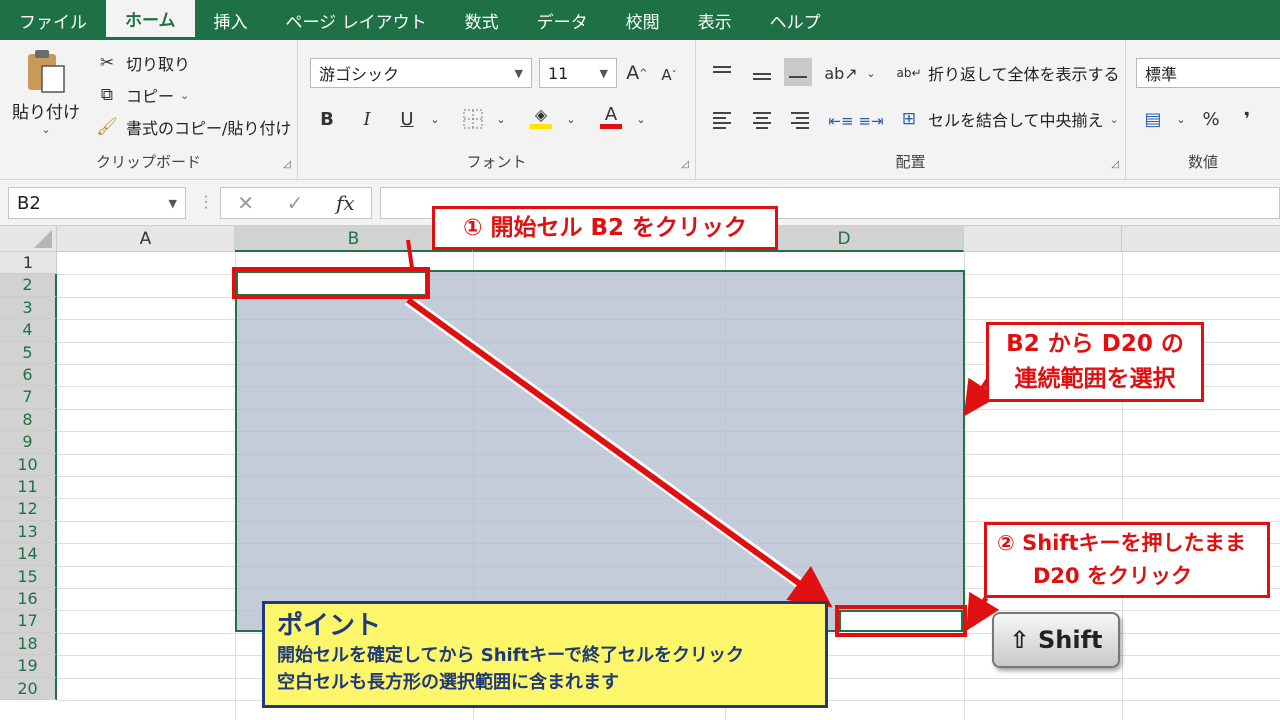  What do you see at coordinates (1201, 239) in the screenshot?
I see `column-header-f` at bounding box center [1201, 239].